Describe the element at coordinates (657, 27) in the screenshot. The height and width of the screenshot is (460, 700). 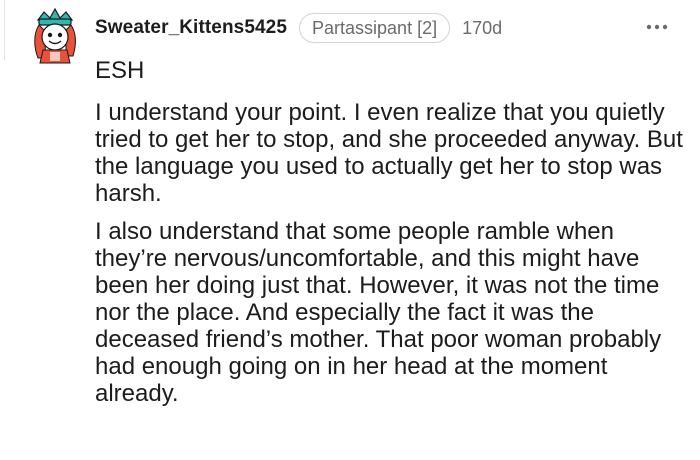
I see `more-options-icon` at that location.